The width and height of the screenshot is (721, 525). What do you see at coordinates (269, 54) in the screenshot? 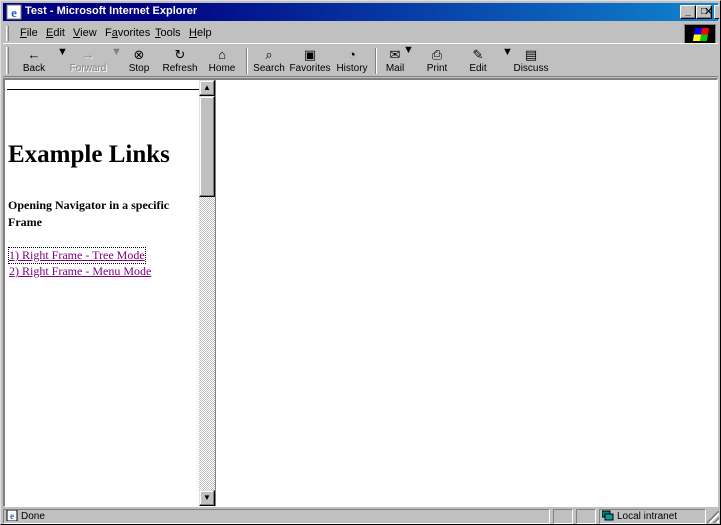
I see `search-icon: ⌕` at bounding box center [269, 54].